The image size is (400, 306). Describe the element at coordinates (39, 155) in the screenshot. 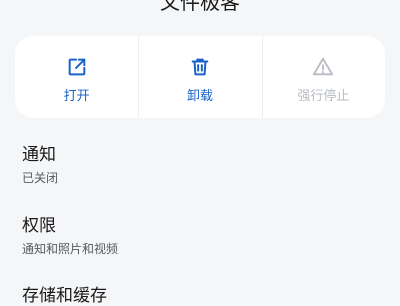

I see `settings-item-title: 通知` at that location.